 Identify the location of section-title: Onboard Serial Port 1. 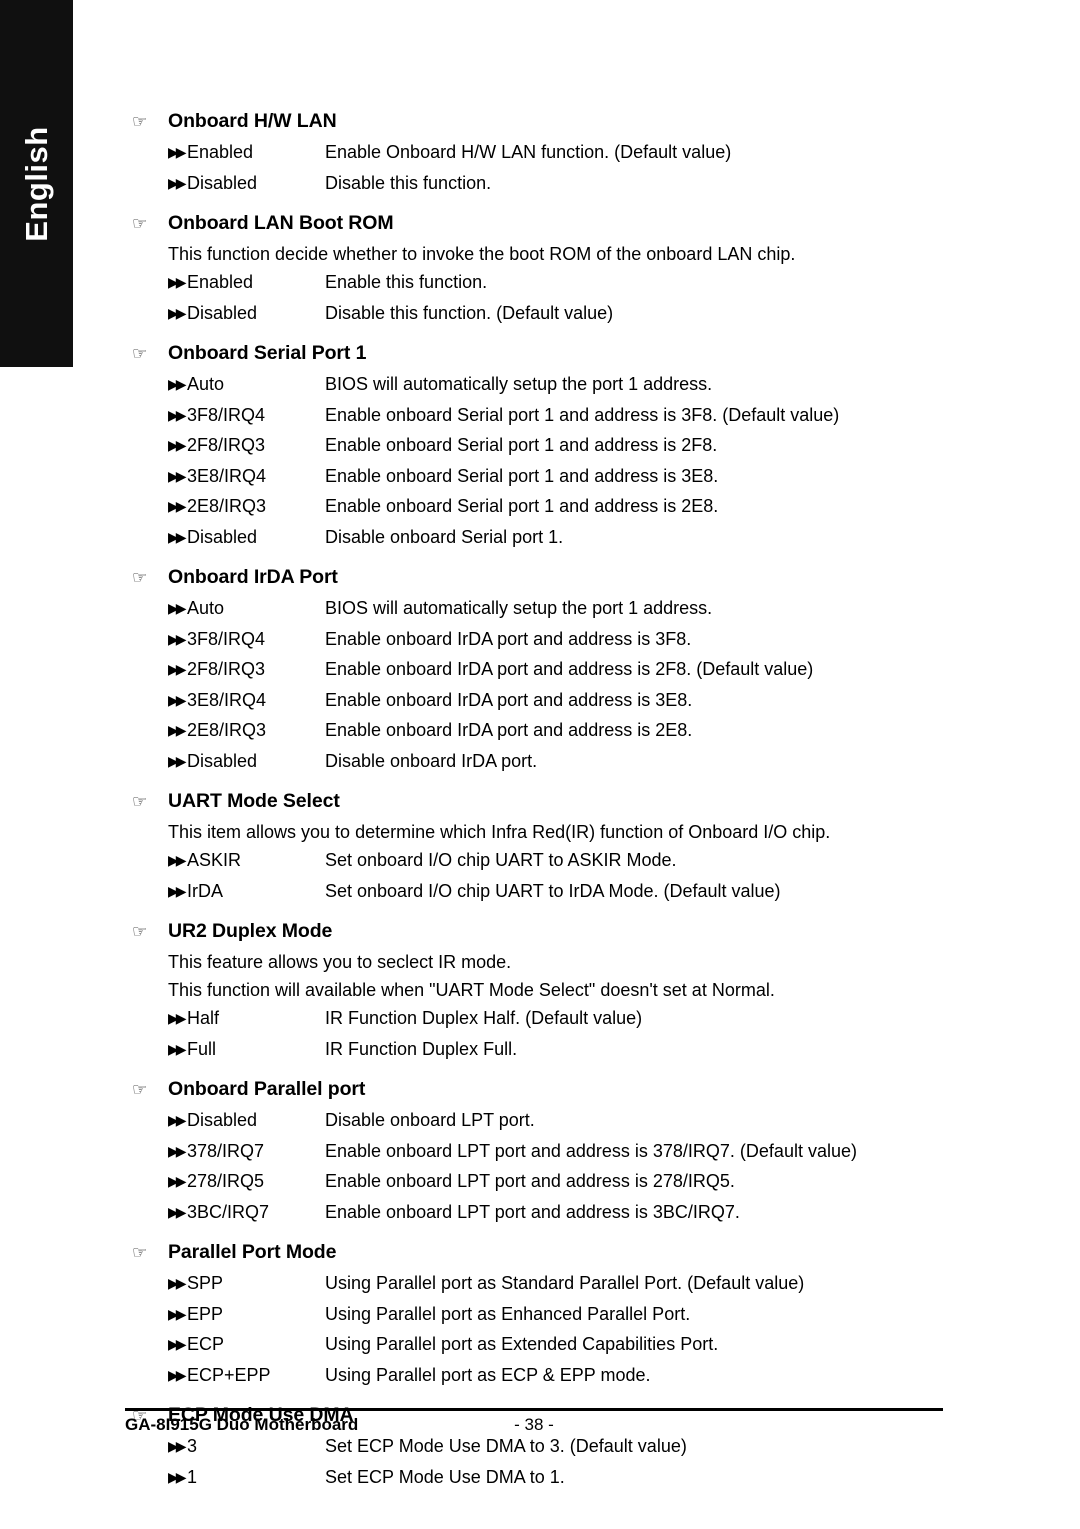
(267, 353).